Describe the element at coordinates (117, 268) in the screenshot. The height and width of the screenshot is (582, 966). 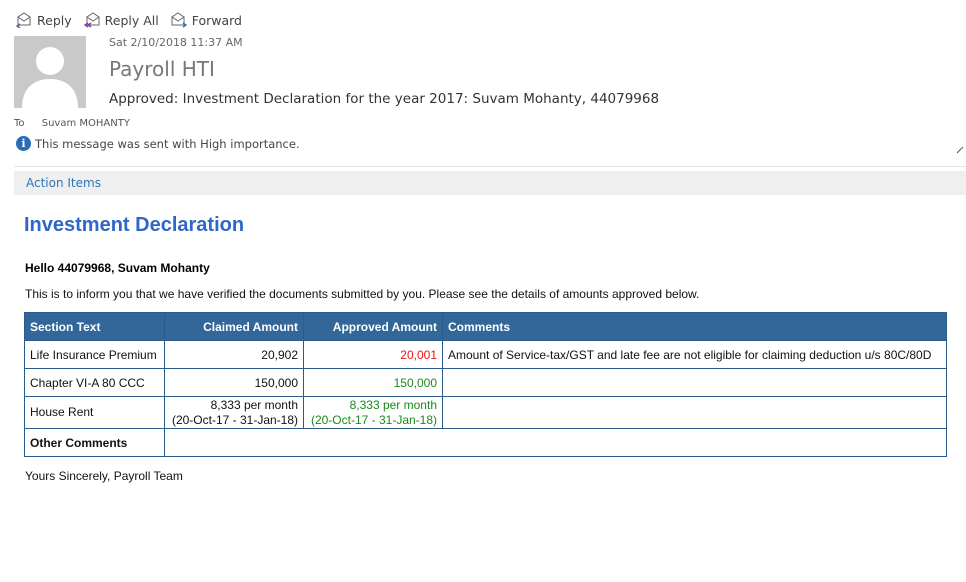
I see `greeting-text: Hello 44079968, Suvam Mohanty` at that location.